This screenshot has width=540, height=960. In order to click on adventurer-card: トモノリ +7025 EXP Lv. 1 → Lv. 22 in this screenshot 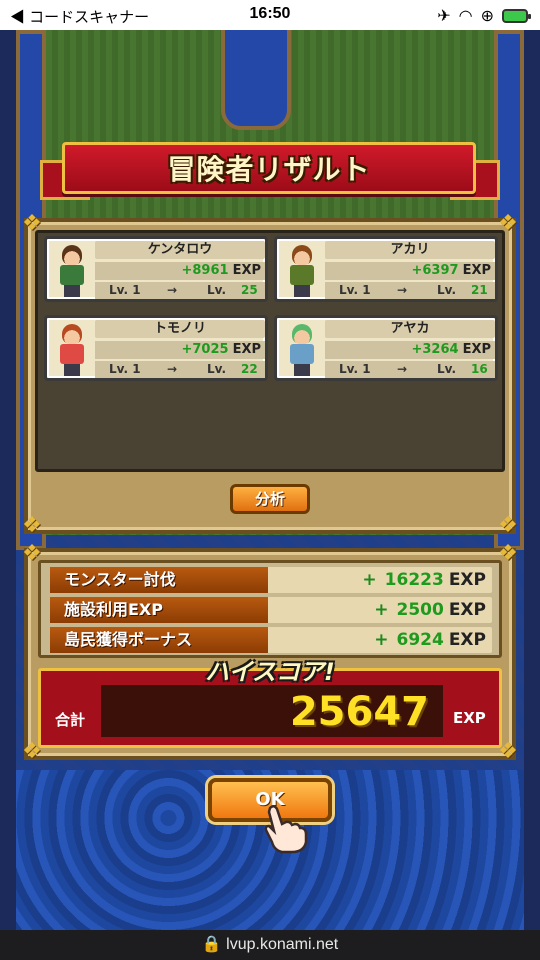, I will do `click(156, 348)`.